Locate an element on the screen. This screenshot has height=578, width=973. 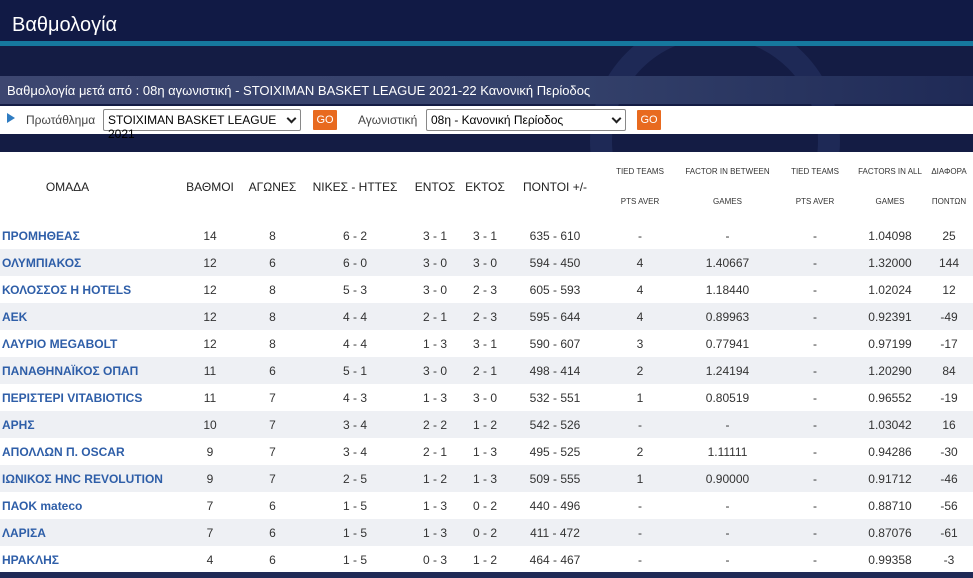
cell-team: ΛΑΡΙΣΑ is located at coordinates (87, 532).